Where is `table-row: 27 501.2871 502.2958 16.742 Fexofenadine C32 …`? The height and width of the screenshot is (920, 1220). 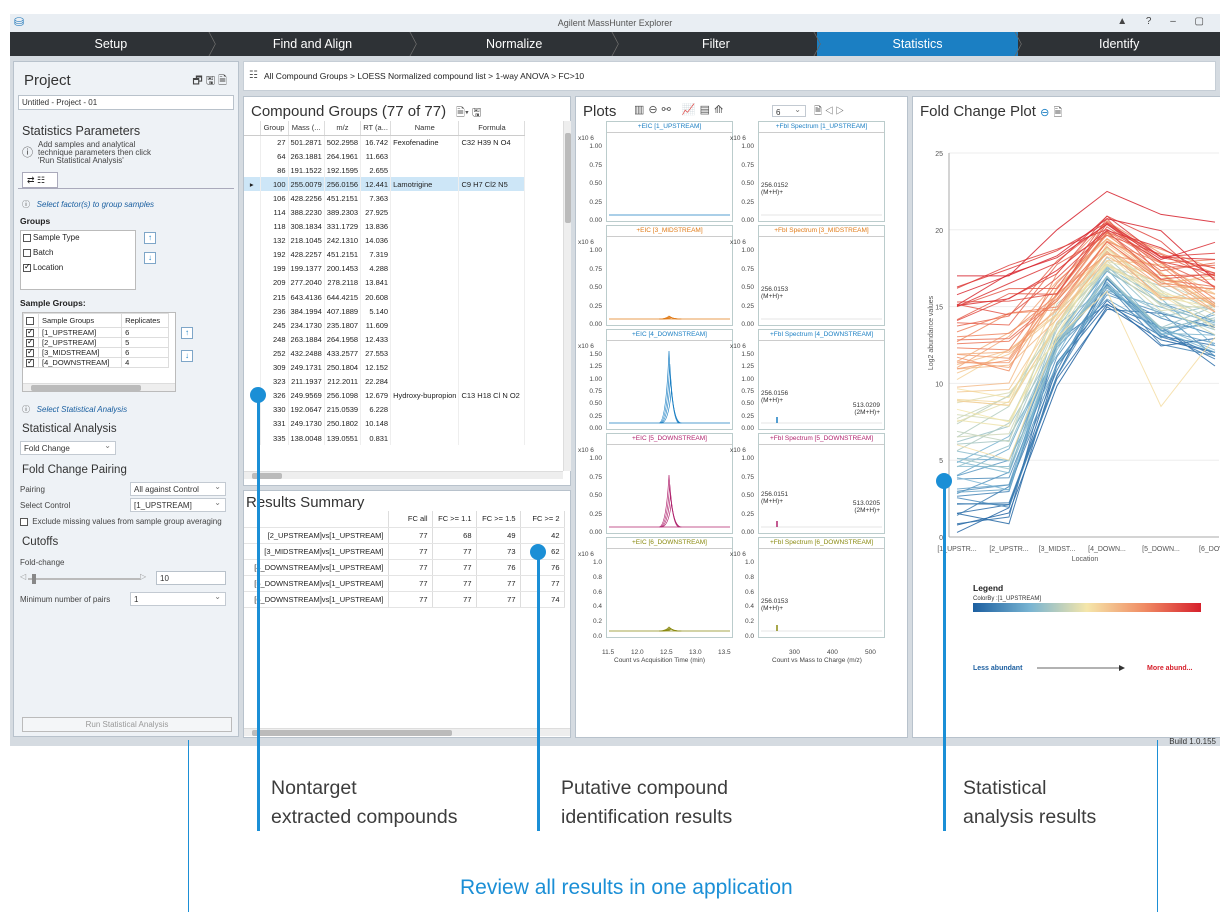 table-row: 27 501.2871 502.2958 16.742 Fexofenadine C32 … is located at coordinates (385, 142).